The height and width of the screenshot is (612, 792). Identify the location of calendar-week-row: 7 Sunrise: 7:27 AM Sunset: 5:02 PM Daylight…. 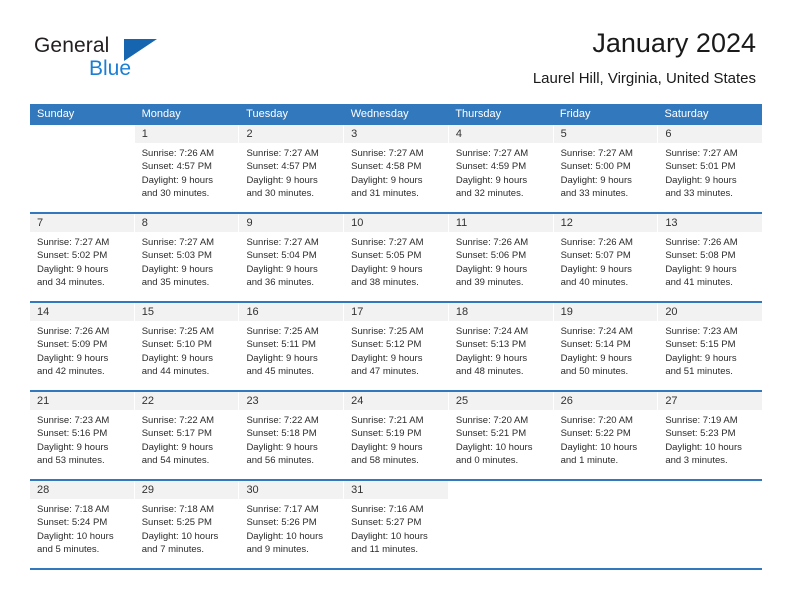
(396, 258).